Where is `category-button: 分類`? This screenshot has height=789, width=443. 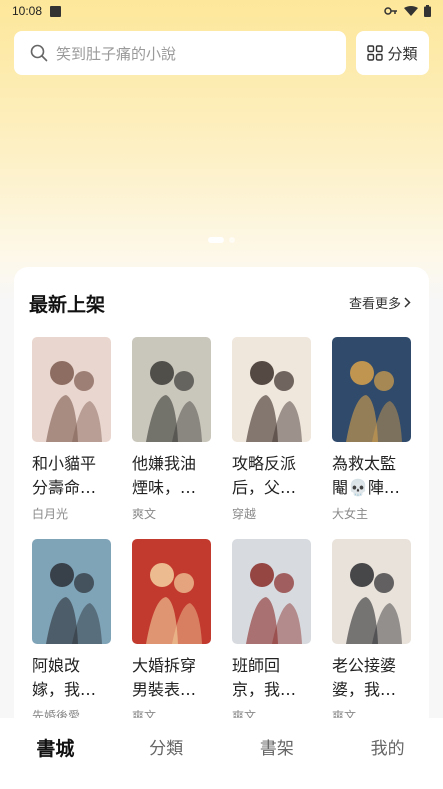
category-button: 分類 is located at coordinates (392, 53).